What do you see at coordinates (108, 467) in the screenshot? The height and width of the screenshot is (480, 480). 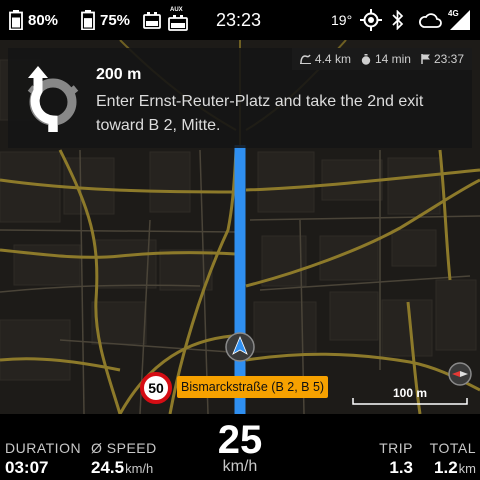 I see `average-speed-value: 24.5` at bounding box center [108, 467].